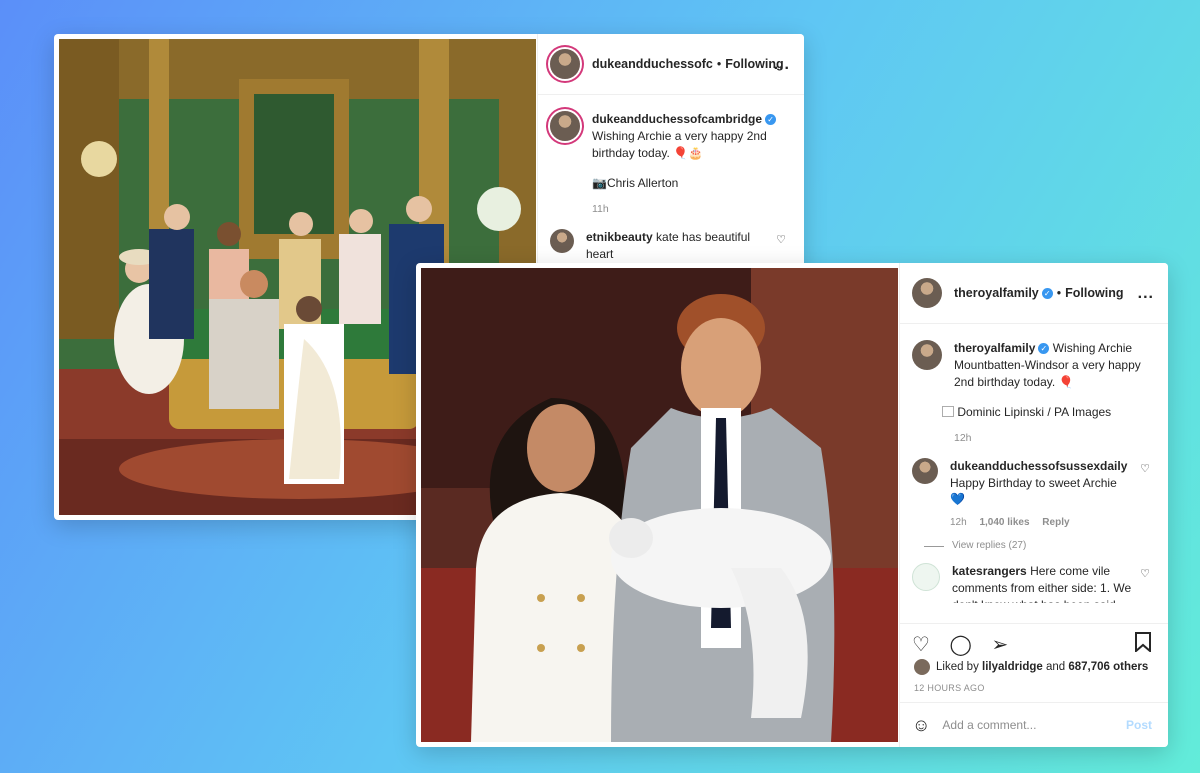 The image size is (1200, 773). I want to click on following-button: Following, so click(1094, 293).